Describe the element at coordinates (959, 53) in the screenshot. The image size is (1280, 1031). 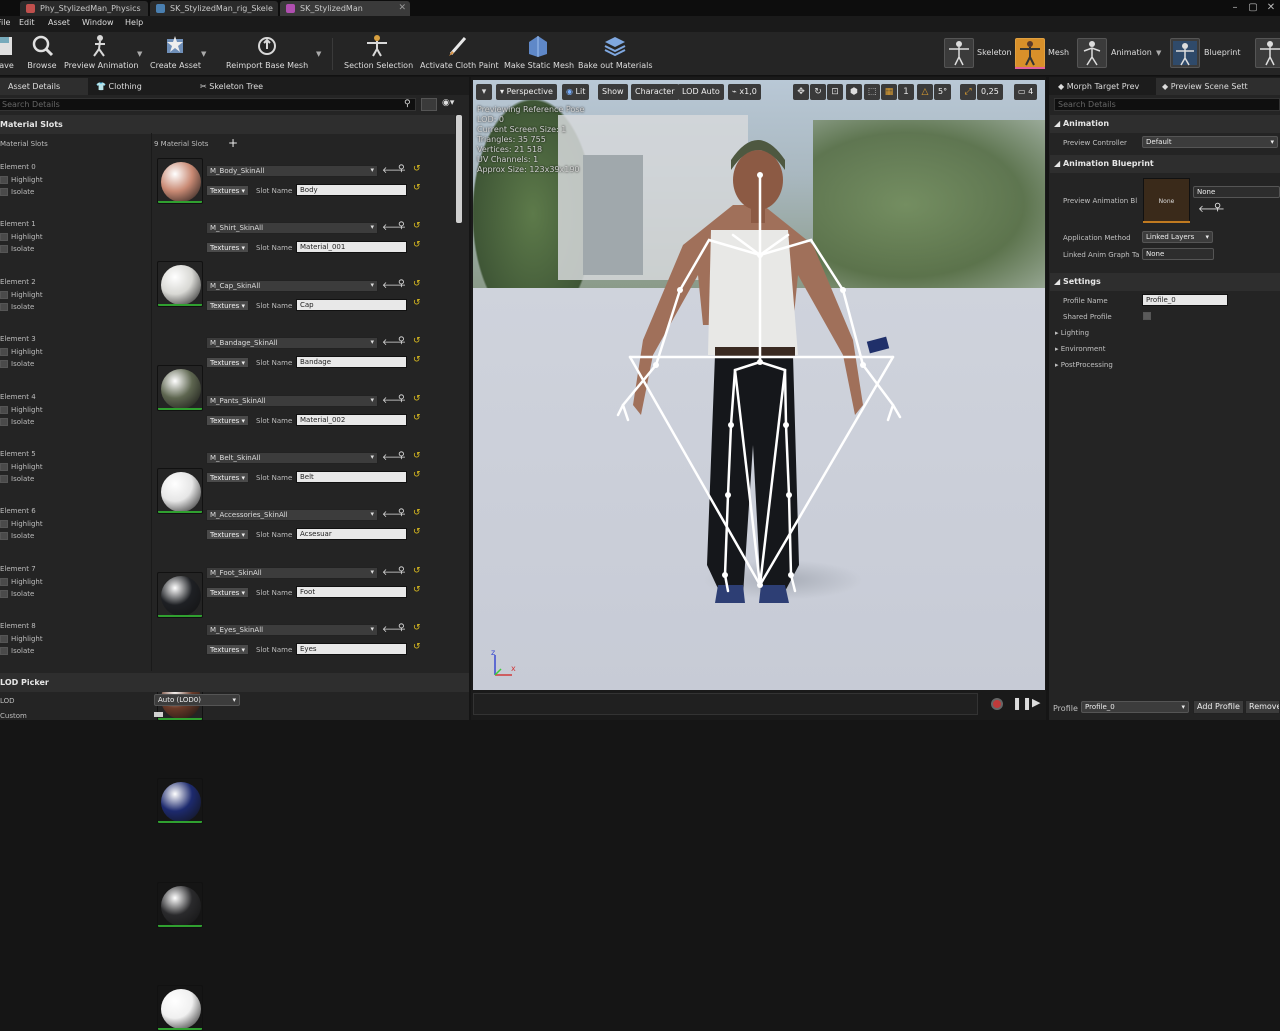
I see `skeleton-mode-button` at that location.